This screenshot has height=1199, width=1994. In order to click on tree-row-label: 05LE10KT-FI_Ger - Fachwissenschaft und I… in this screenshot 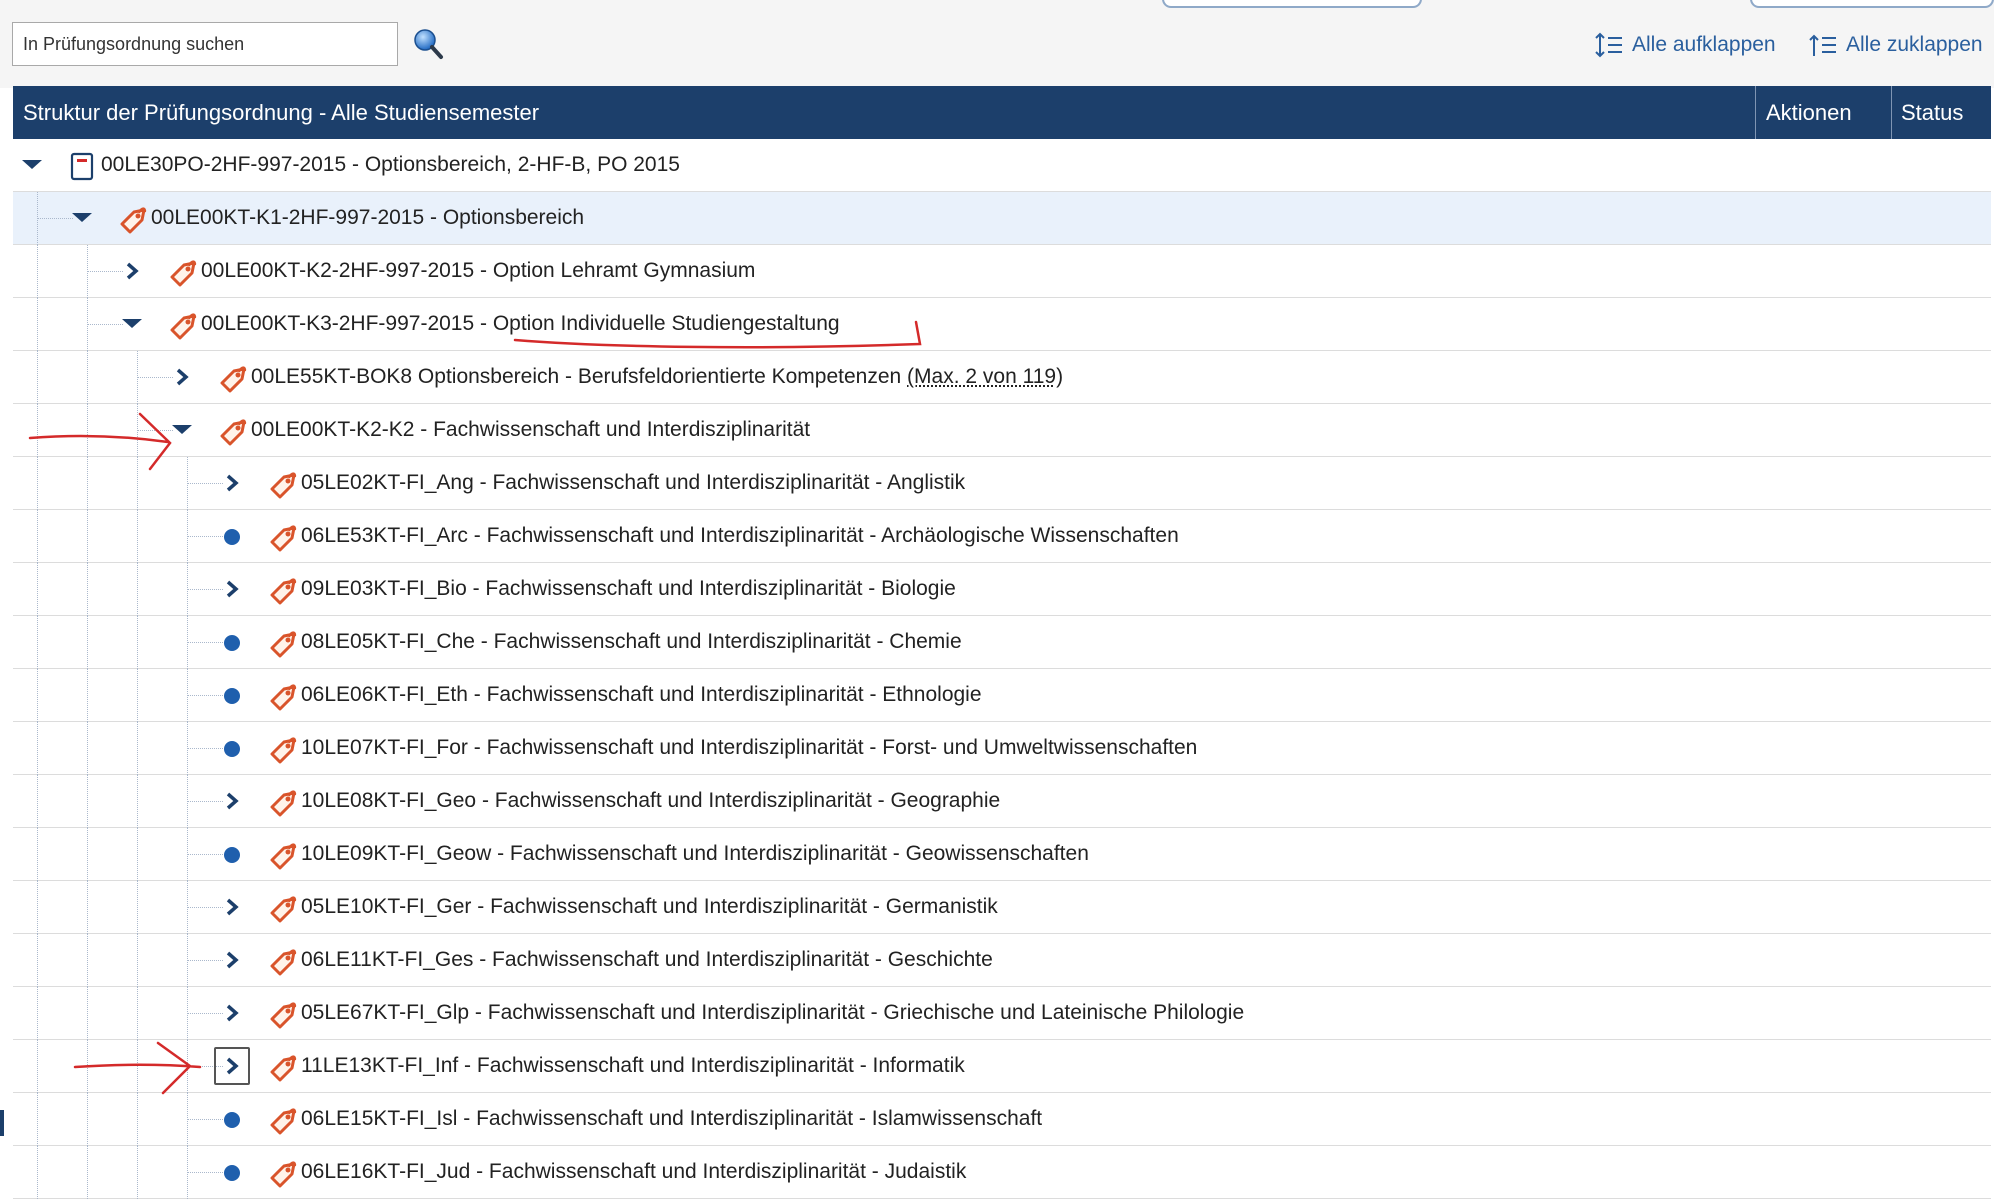, I will do `click(649, 907)`.